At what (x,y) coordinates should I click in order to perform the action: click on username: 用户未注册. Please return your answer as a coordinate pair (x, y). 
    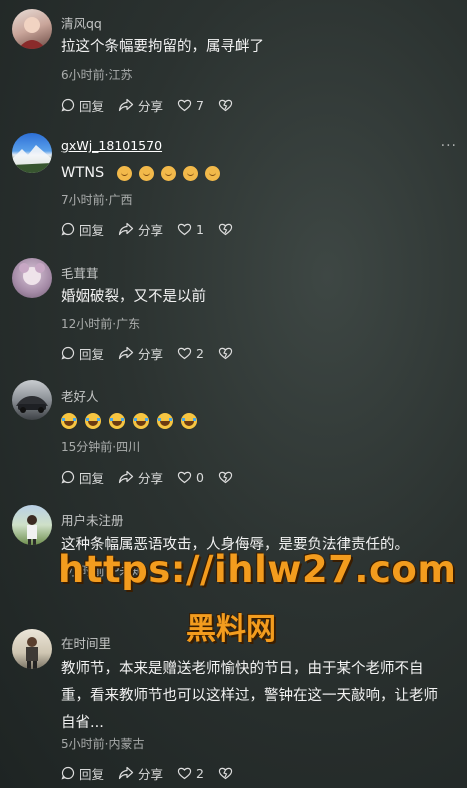
    Looking at the image, I should click on (92, 519).